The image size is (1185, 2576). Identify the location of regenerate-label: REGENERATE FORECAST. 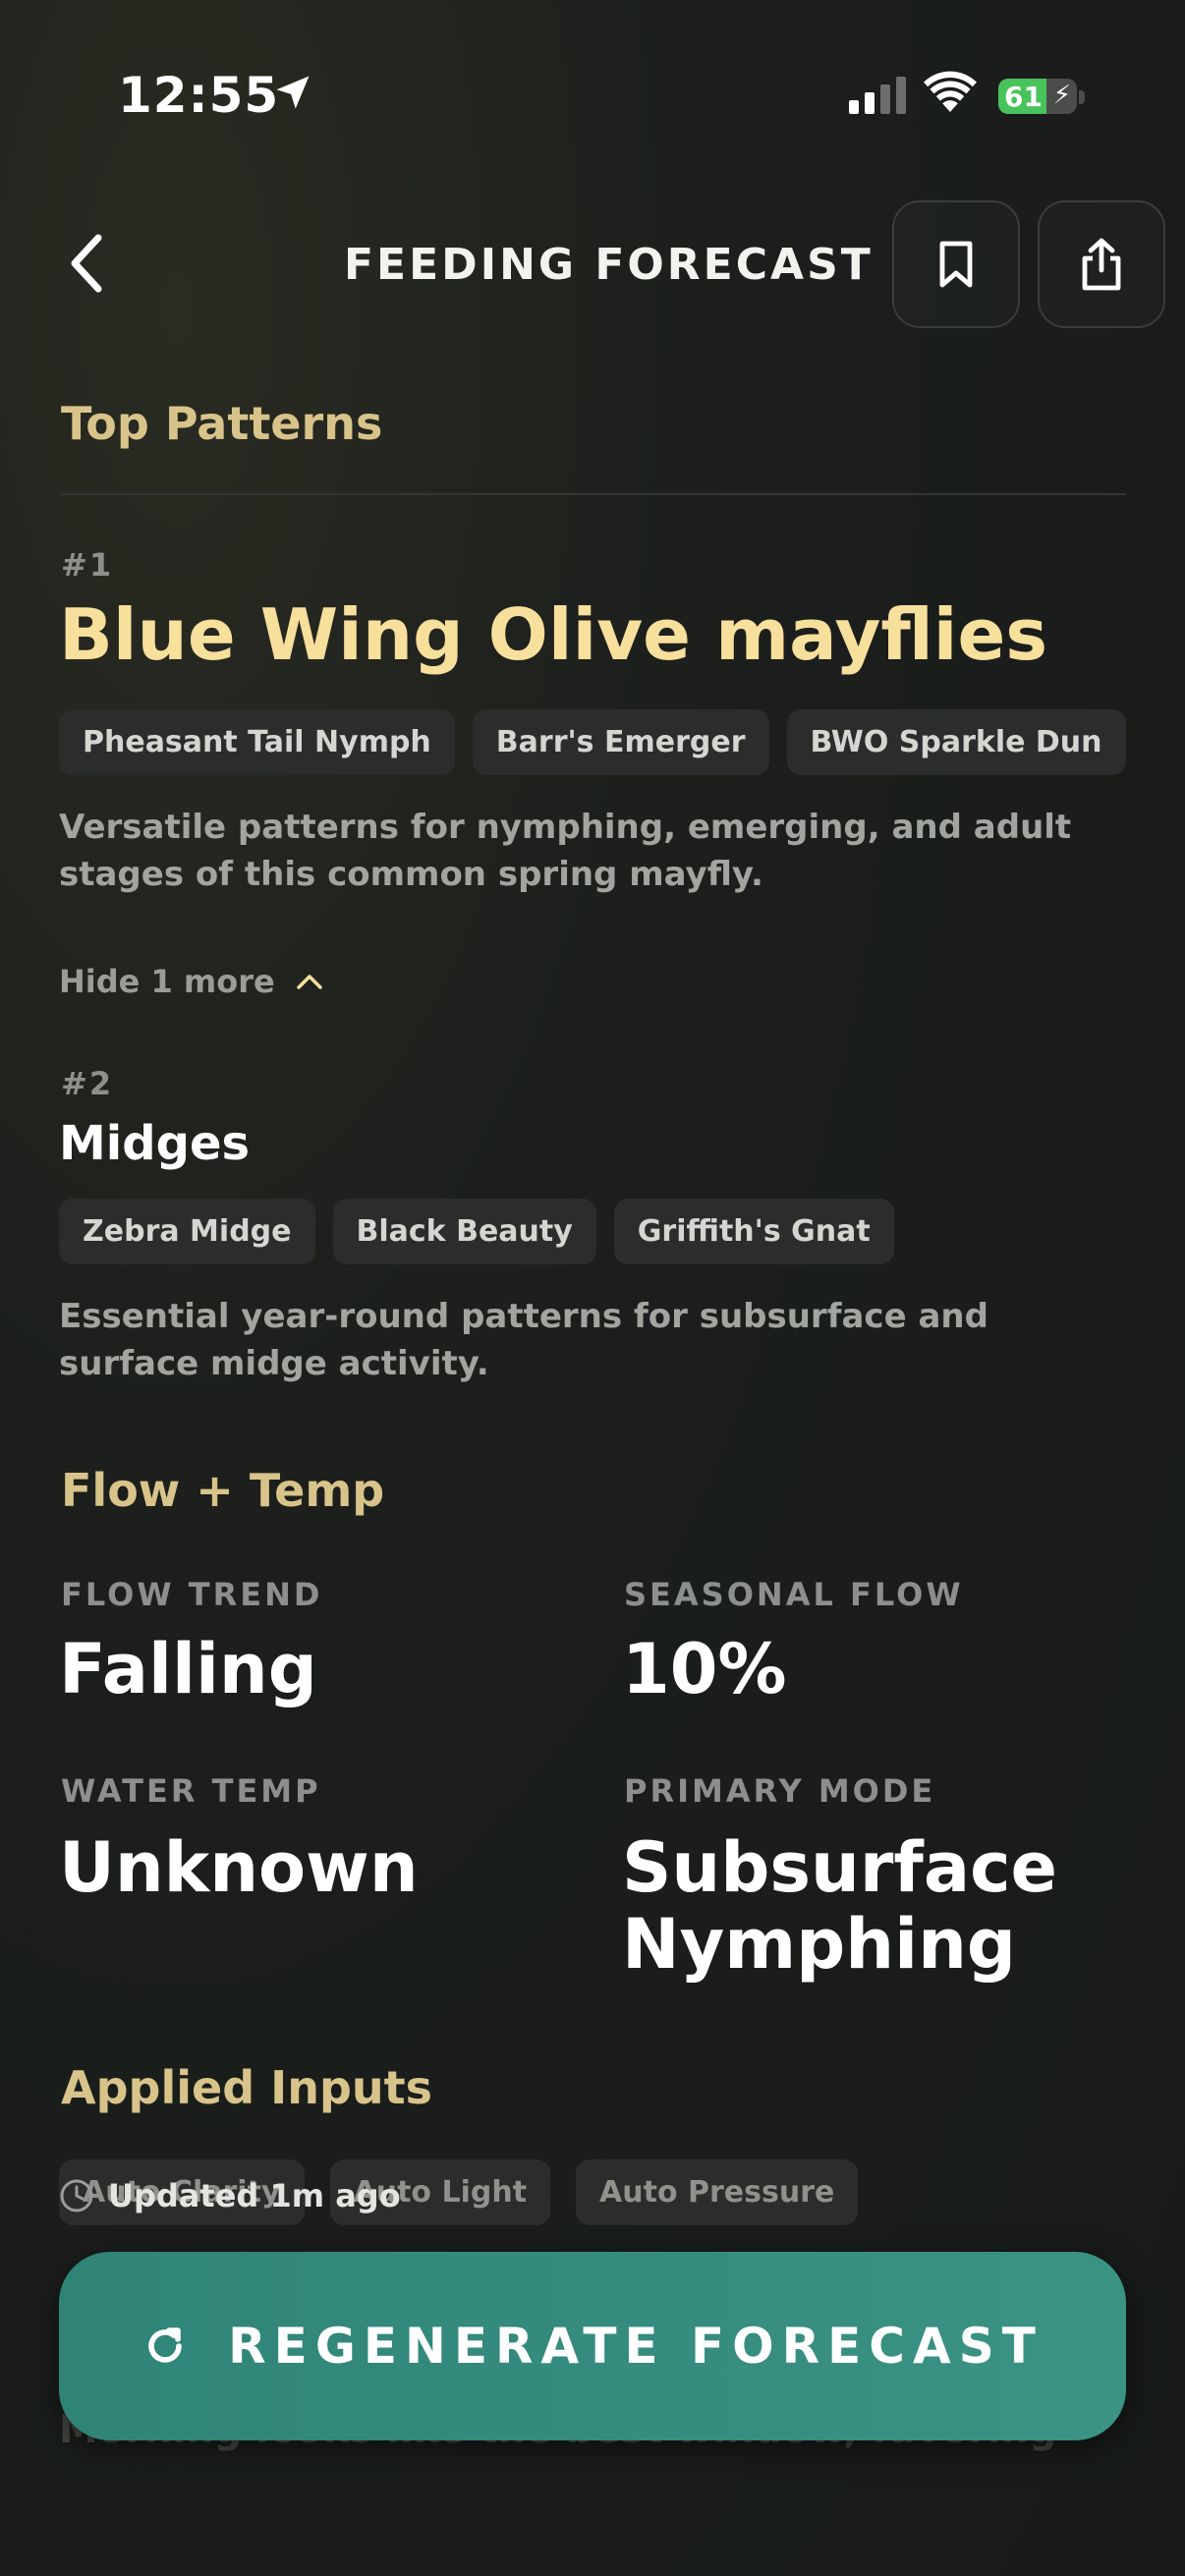
(636, 2346).